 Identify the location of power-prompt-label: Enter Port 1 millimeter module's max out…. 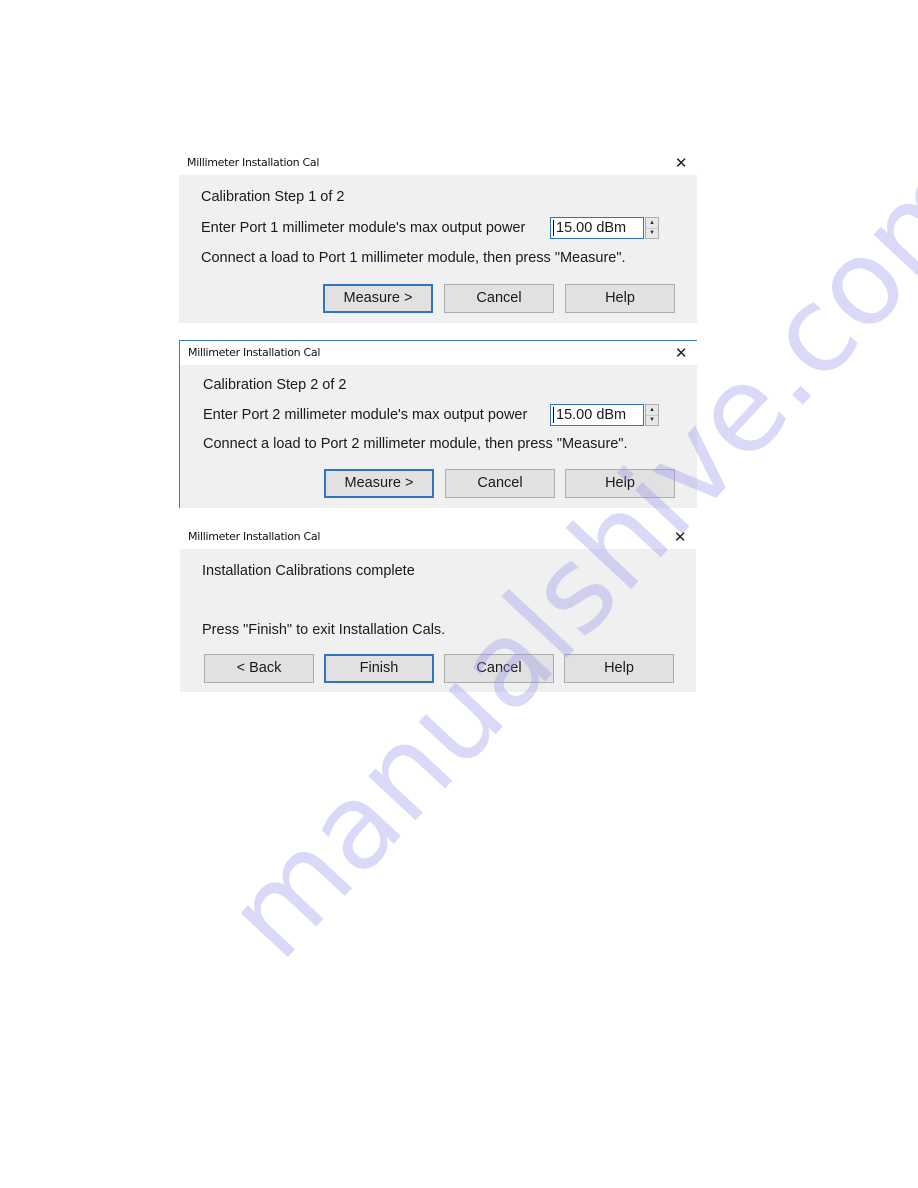
(363, 228).